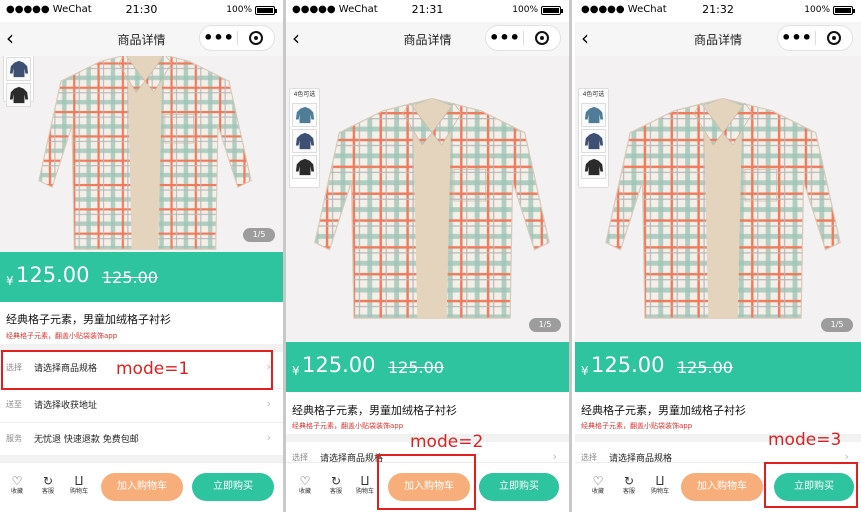 This screenshot has height=512, width=861. What do you see at coordinates (79, 481) in the screenshot?
I see `cart-icon: ⨿` at bounding box center [79, 481].